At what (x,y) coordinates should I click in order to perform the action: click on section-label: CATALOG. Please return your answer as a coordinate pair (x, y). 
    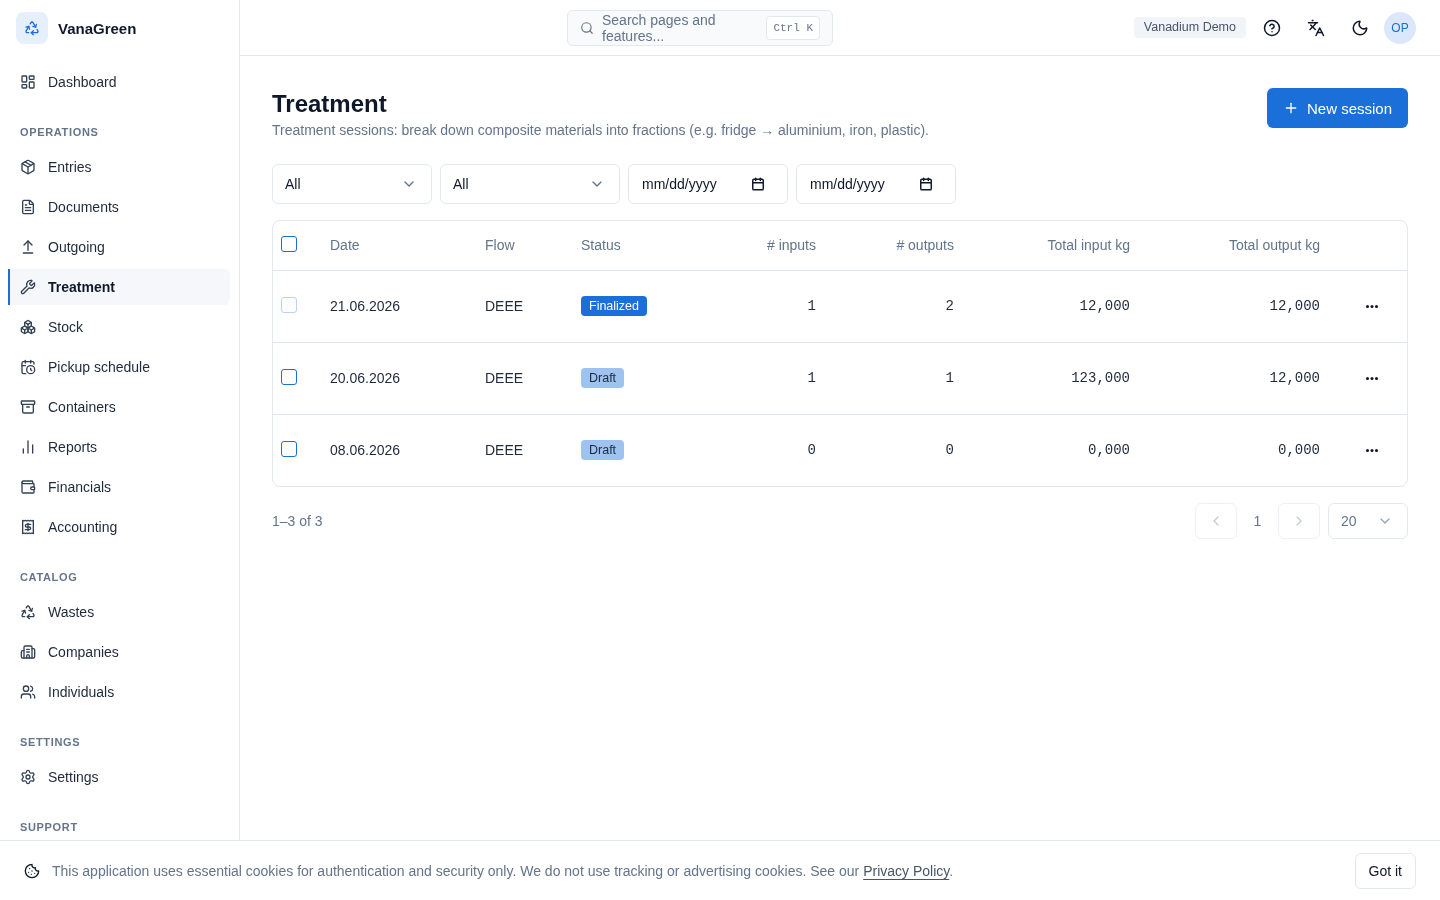
    Looking at the image, I should click on (49, 577).